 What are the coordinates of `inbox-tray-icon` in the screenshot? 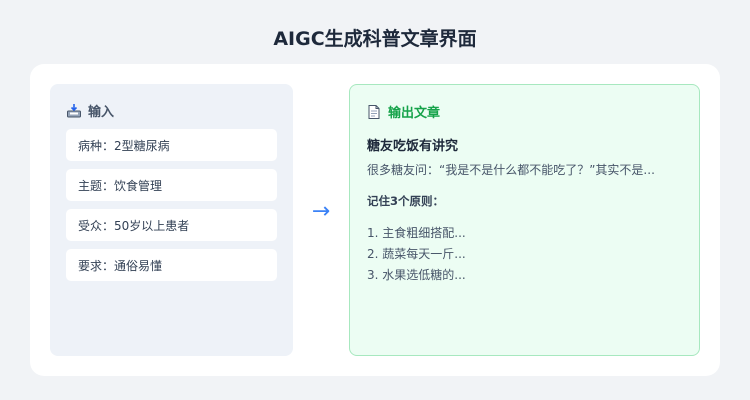 It's located at (74, 111).